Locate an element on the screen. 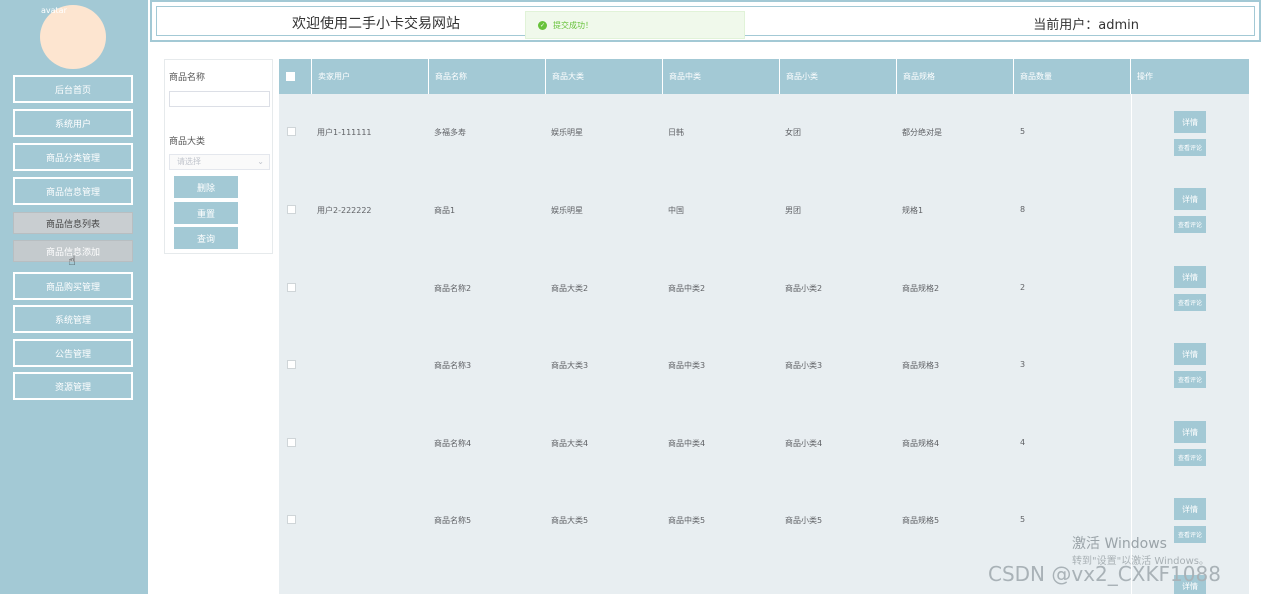  sidebar-item-product-management: 商品信息管理 is located at coordinates (73, 191).